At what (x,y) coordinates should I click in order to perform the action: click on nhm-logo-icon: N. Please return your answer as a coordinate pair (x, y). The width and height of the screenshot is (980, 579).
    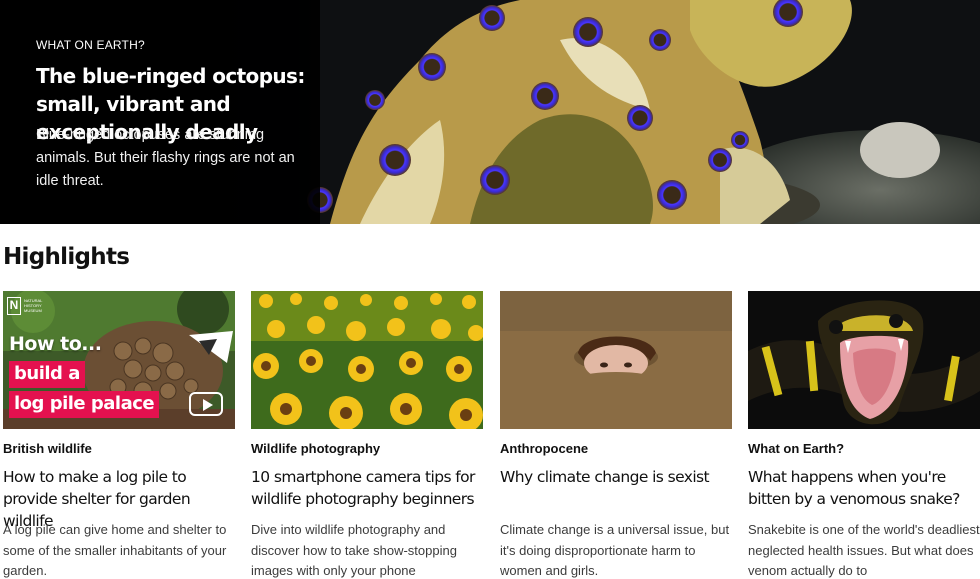
    Looking at the image, I should click on (14, 306).